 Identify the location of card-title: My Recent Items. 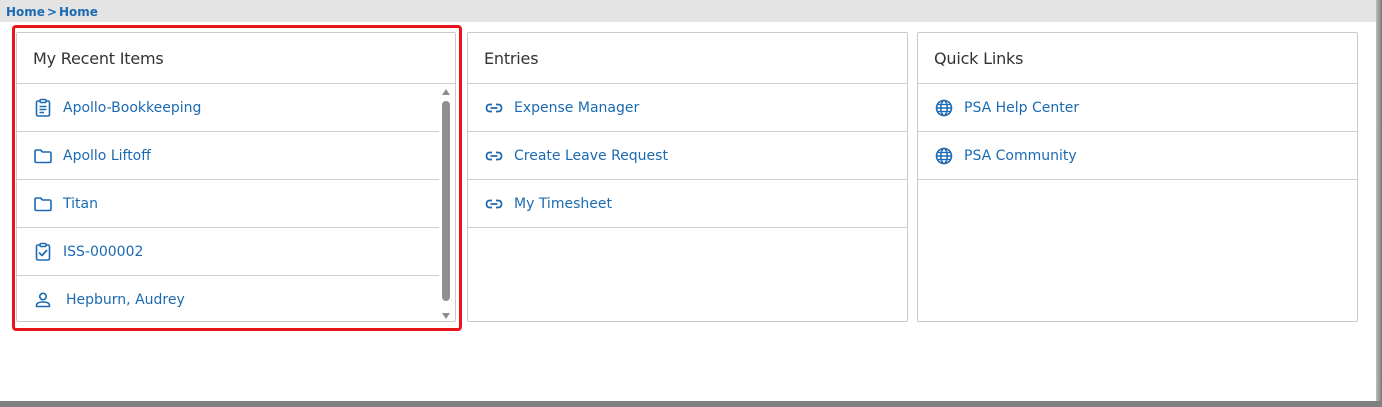
(98, 58).